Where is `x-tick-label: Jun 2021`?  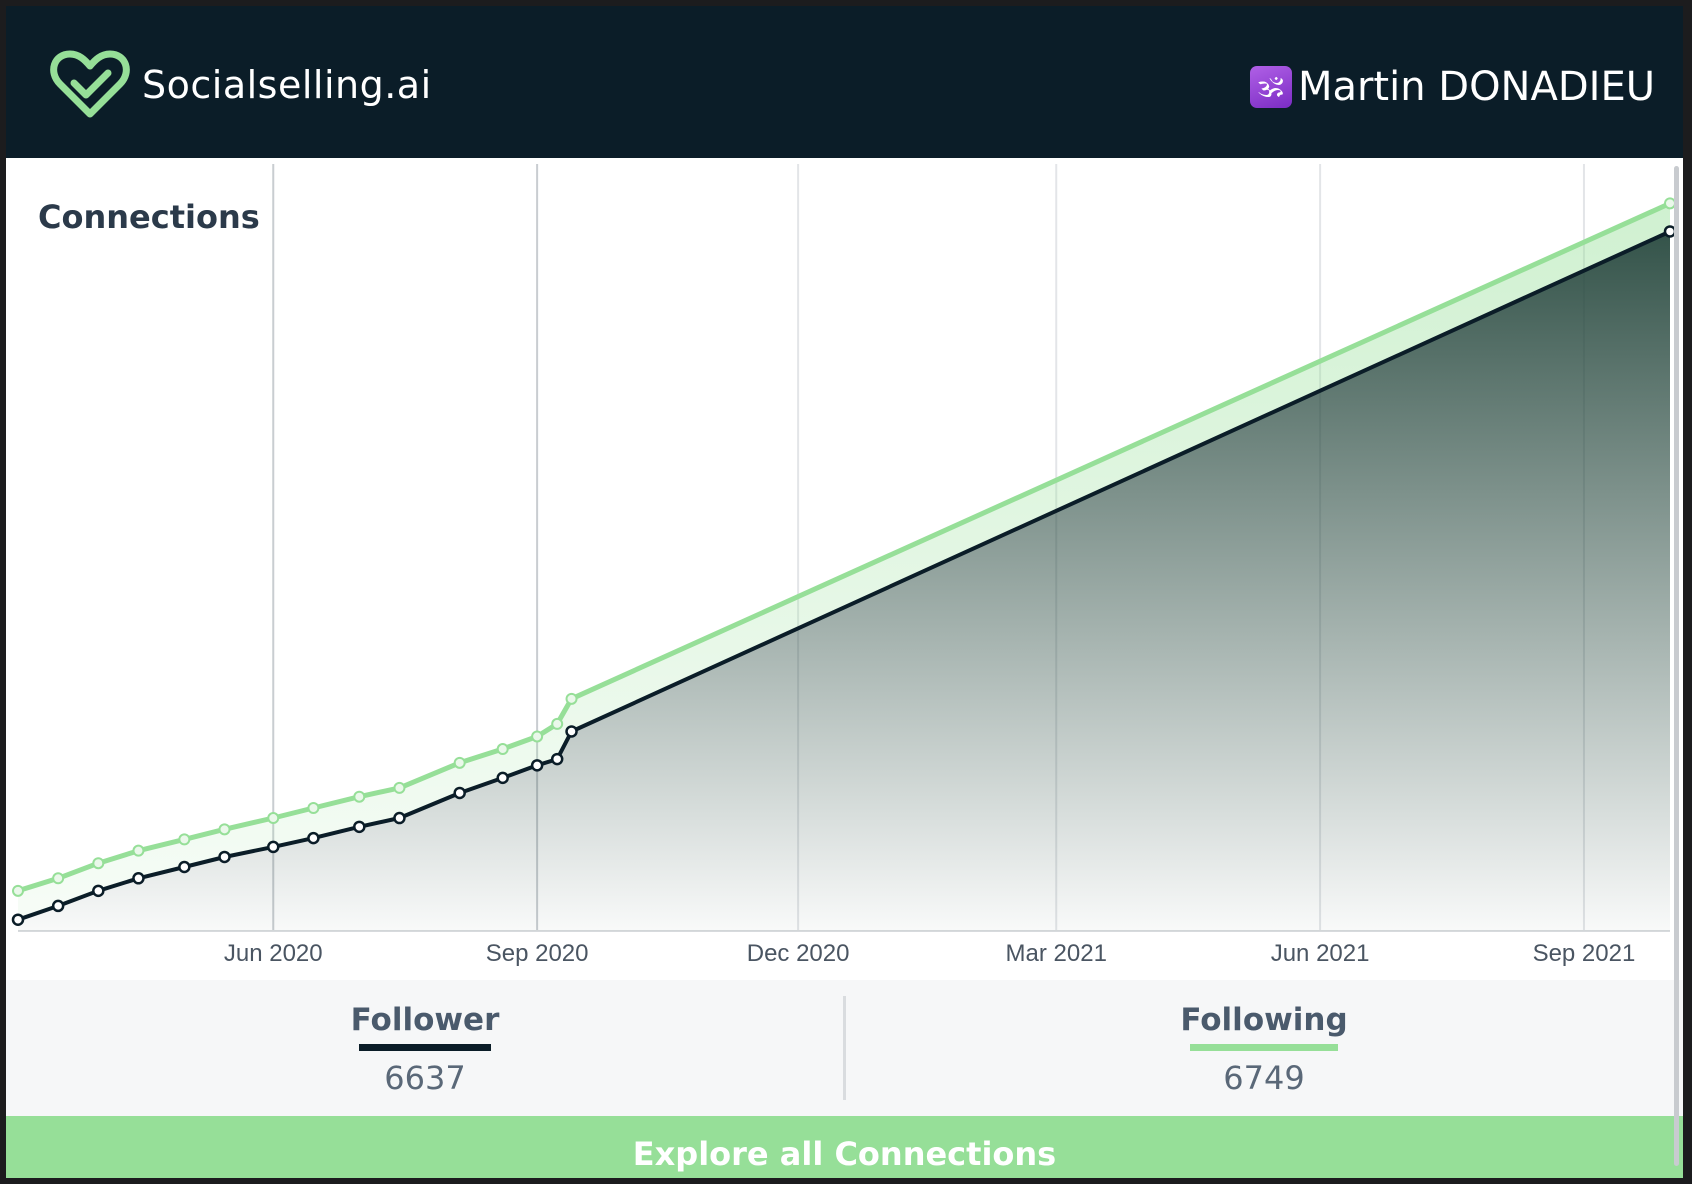
x-tick-label: Jun 2021 is located at coordinates (1320, 953).